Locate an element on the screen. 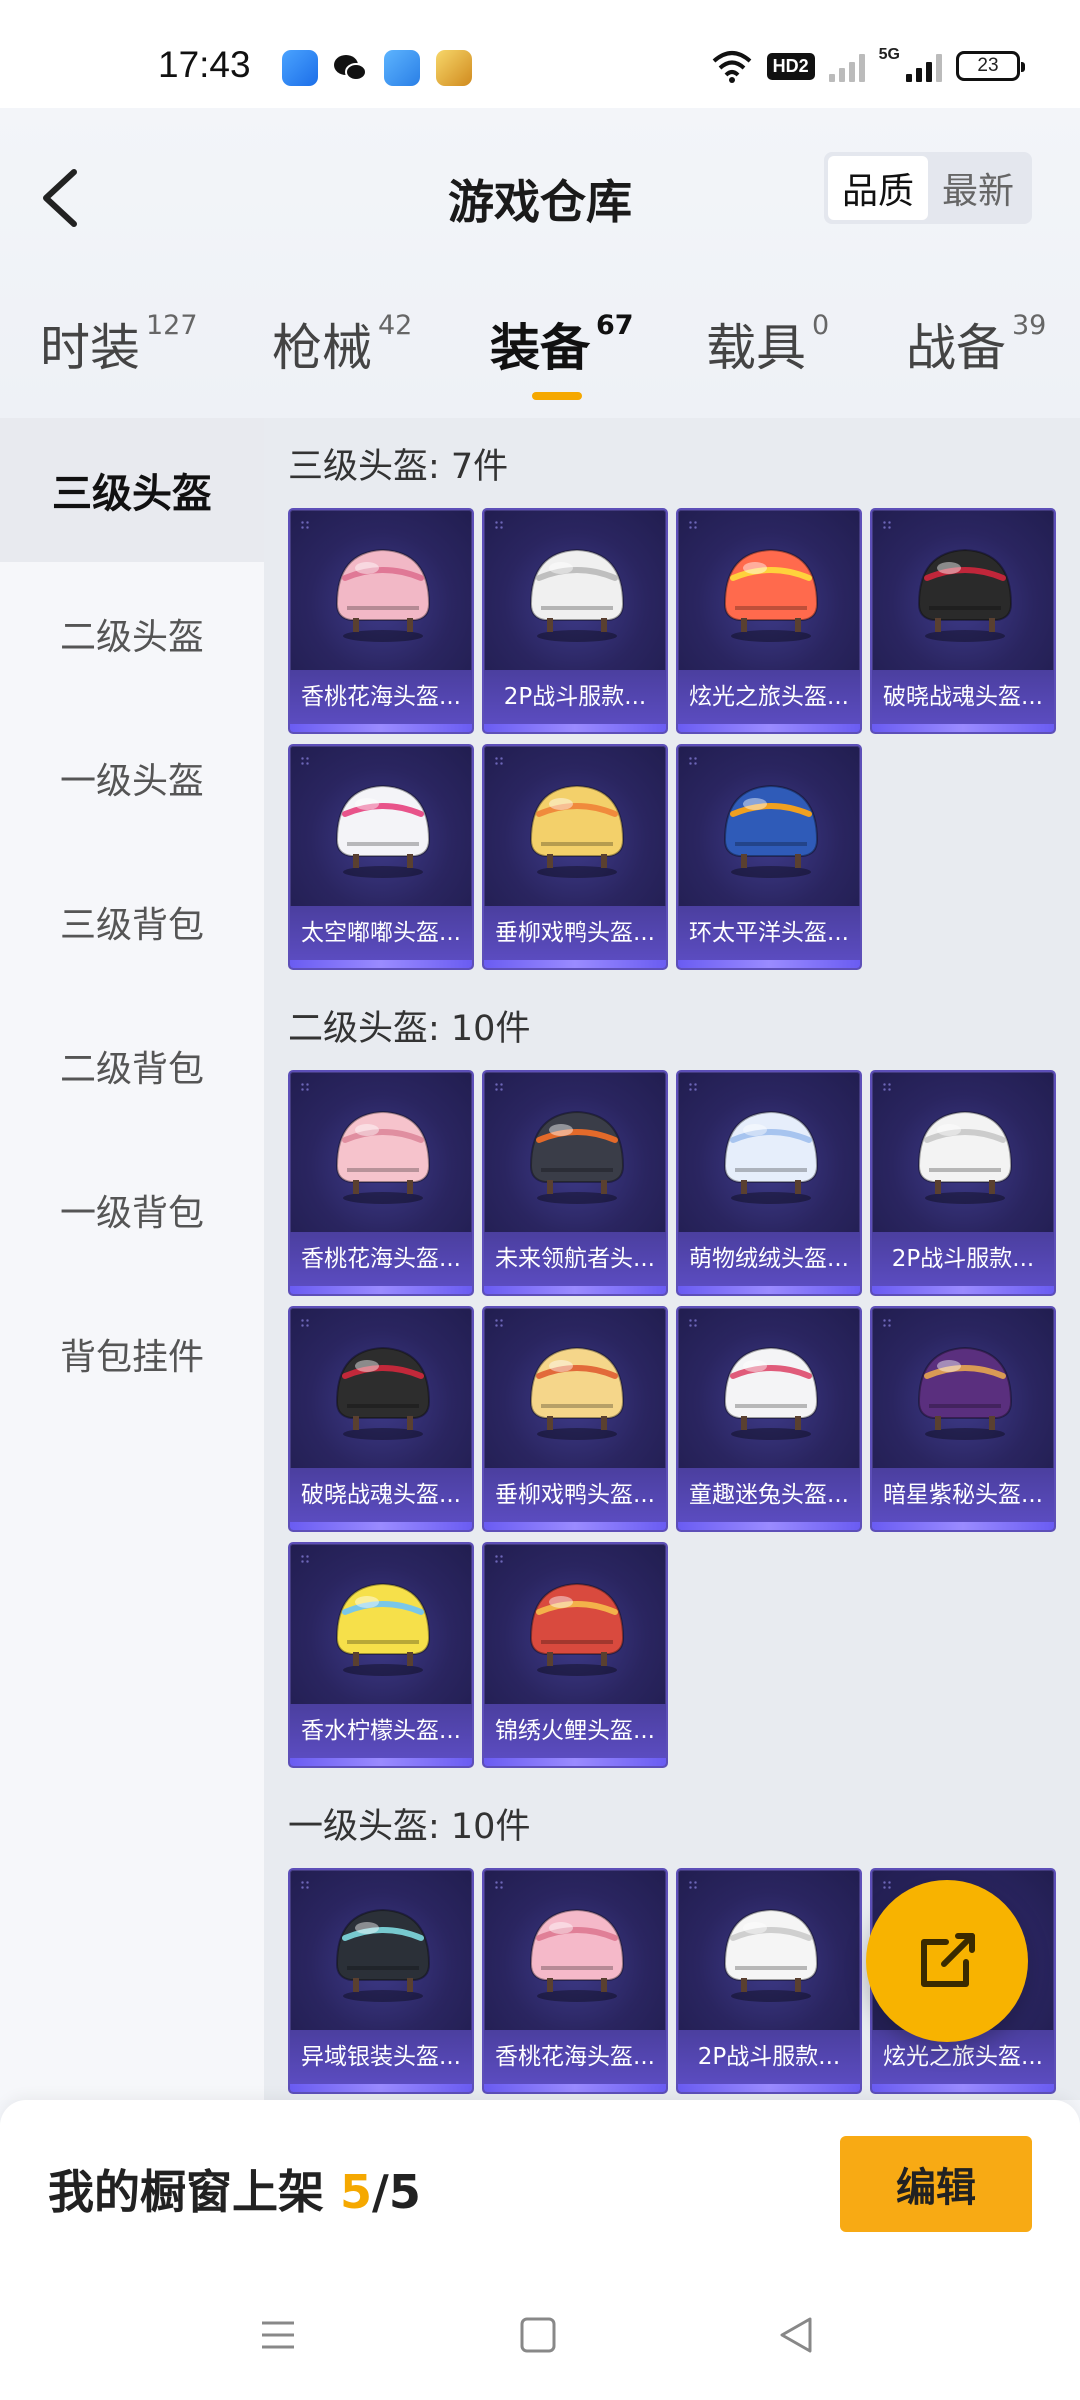 Image resolution: width=1080 pixels, height=2400 pixels. sidebar-item-level1-helmet: 一级头盔 is located at coordinates (132, 778).